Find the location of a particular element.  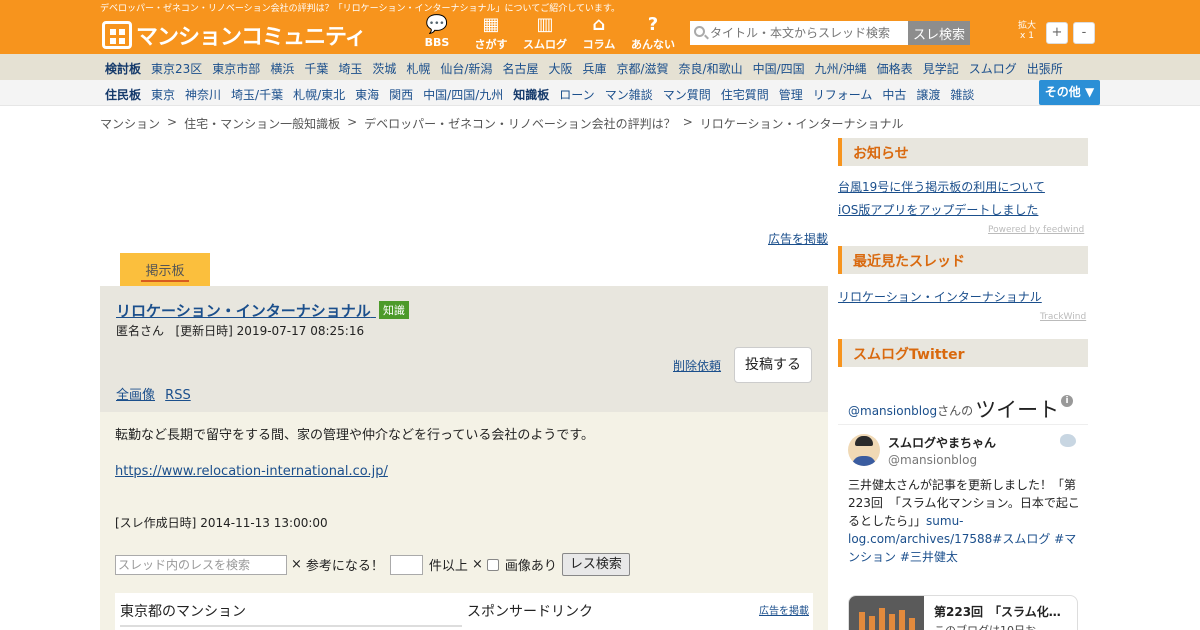

nav-study-item-18: スムログ is located at coordinates (993, 68).